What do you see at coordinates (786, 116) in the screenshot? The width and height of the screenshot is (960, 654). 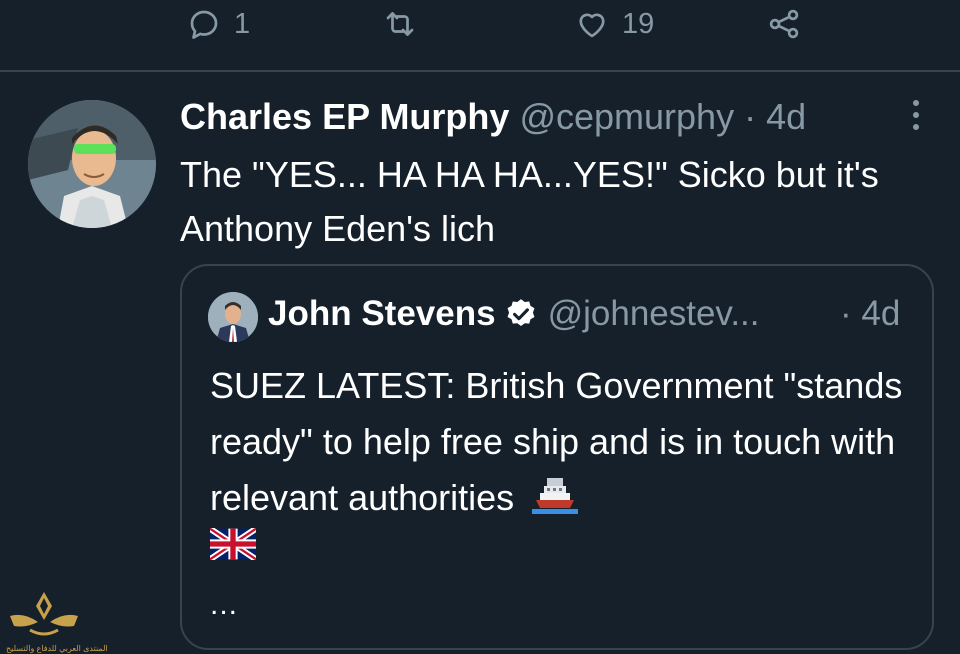 I see `tweet-time: 4d` at bounding box center [786, 116].